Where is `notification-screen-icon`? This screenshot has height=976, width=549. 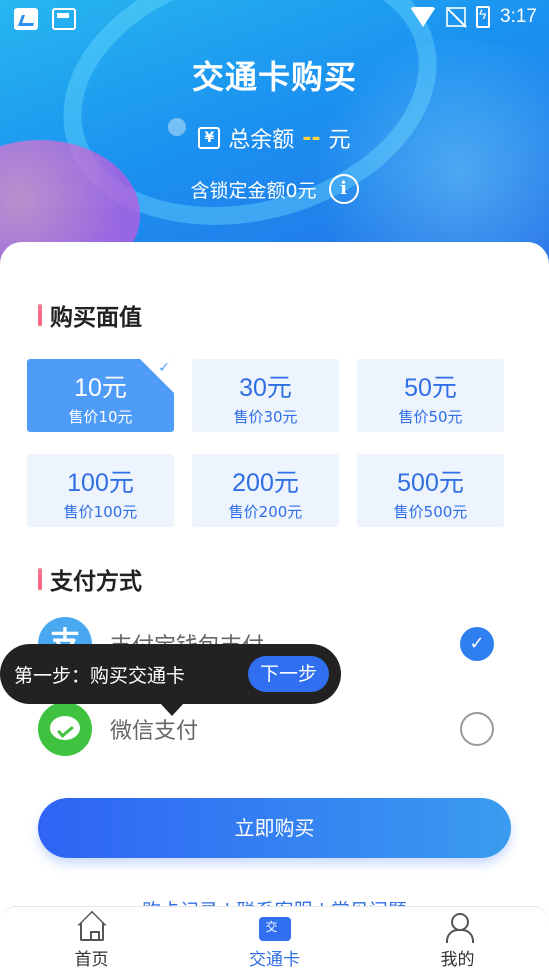
notification-screen-icon is located at coordinates (64, 19).